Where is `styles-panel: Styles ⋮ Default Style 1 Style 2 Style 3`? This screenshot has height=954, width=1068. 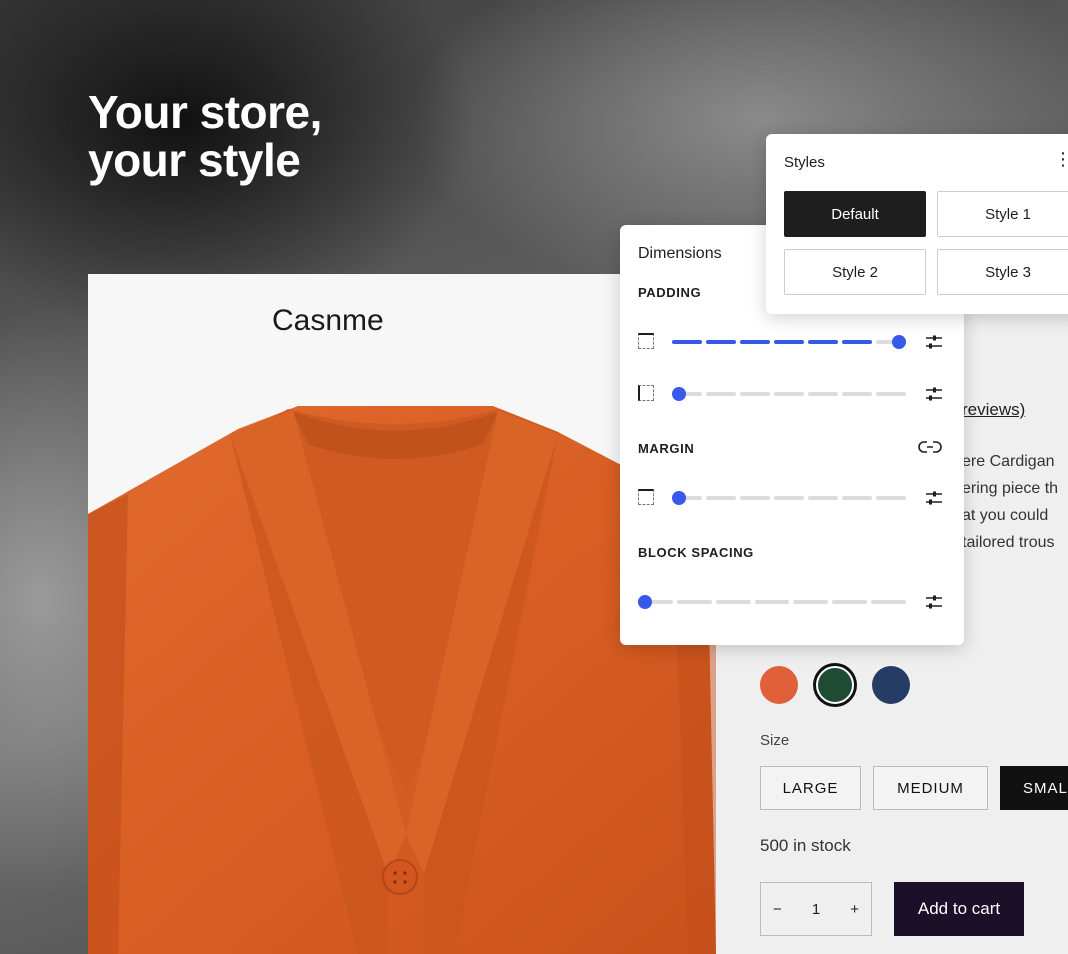 styles-panel: Styles ⋮ Default Style 1 Style 2 Style 3 is located at coordinates (917, 224).